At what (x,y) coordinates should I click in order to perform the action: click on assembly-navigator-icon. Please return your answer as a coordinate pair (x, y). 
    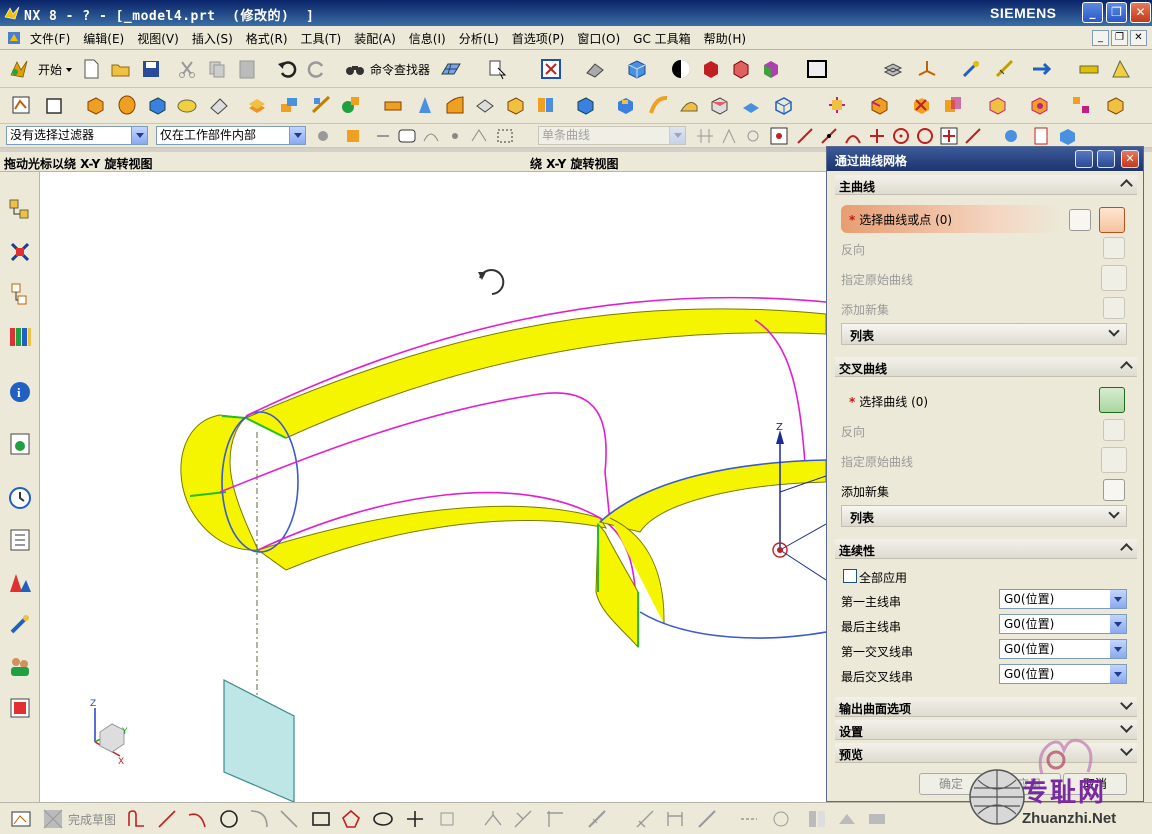
    Looking at the image, I should click on (20, 210).